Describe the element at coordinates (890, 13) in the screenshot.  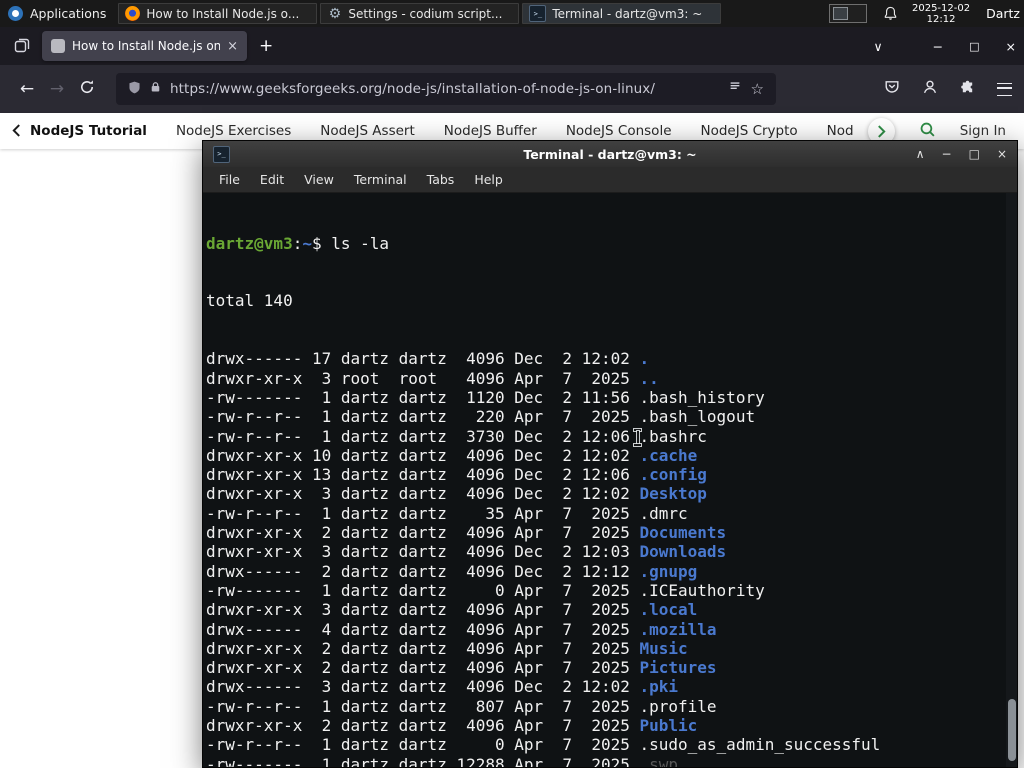
I see `notifications-bell-icon` at that location.